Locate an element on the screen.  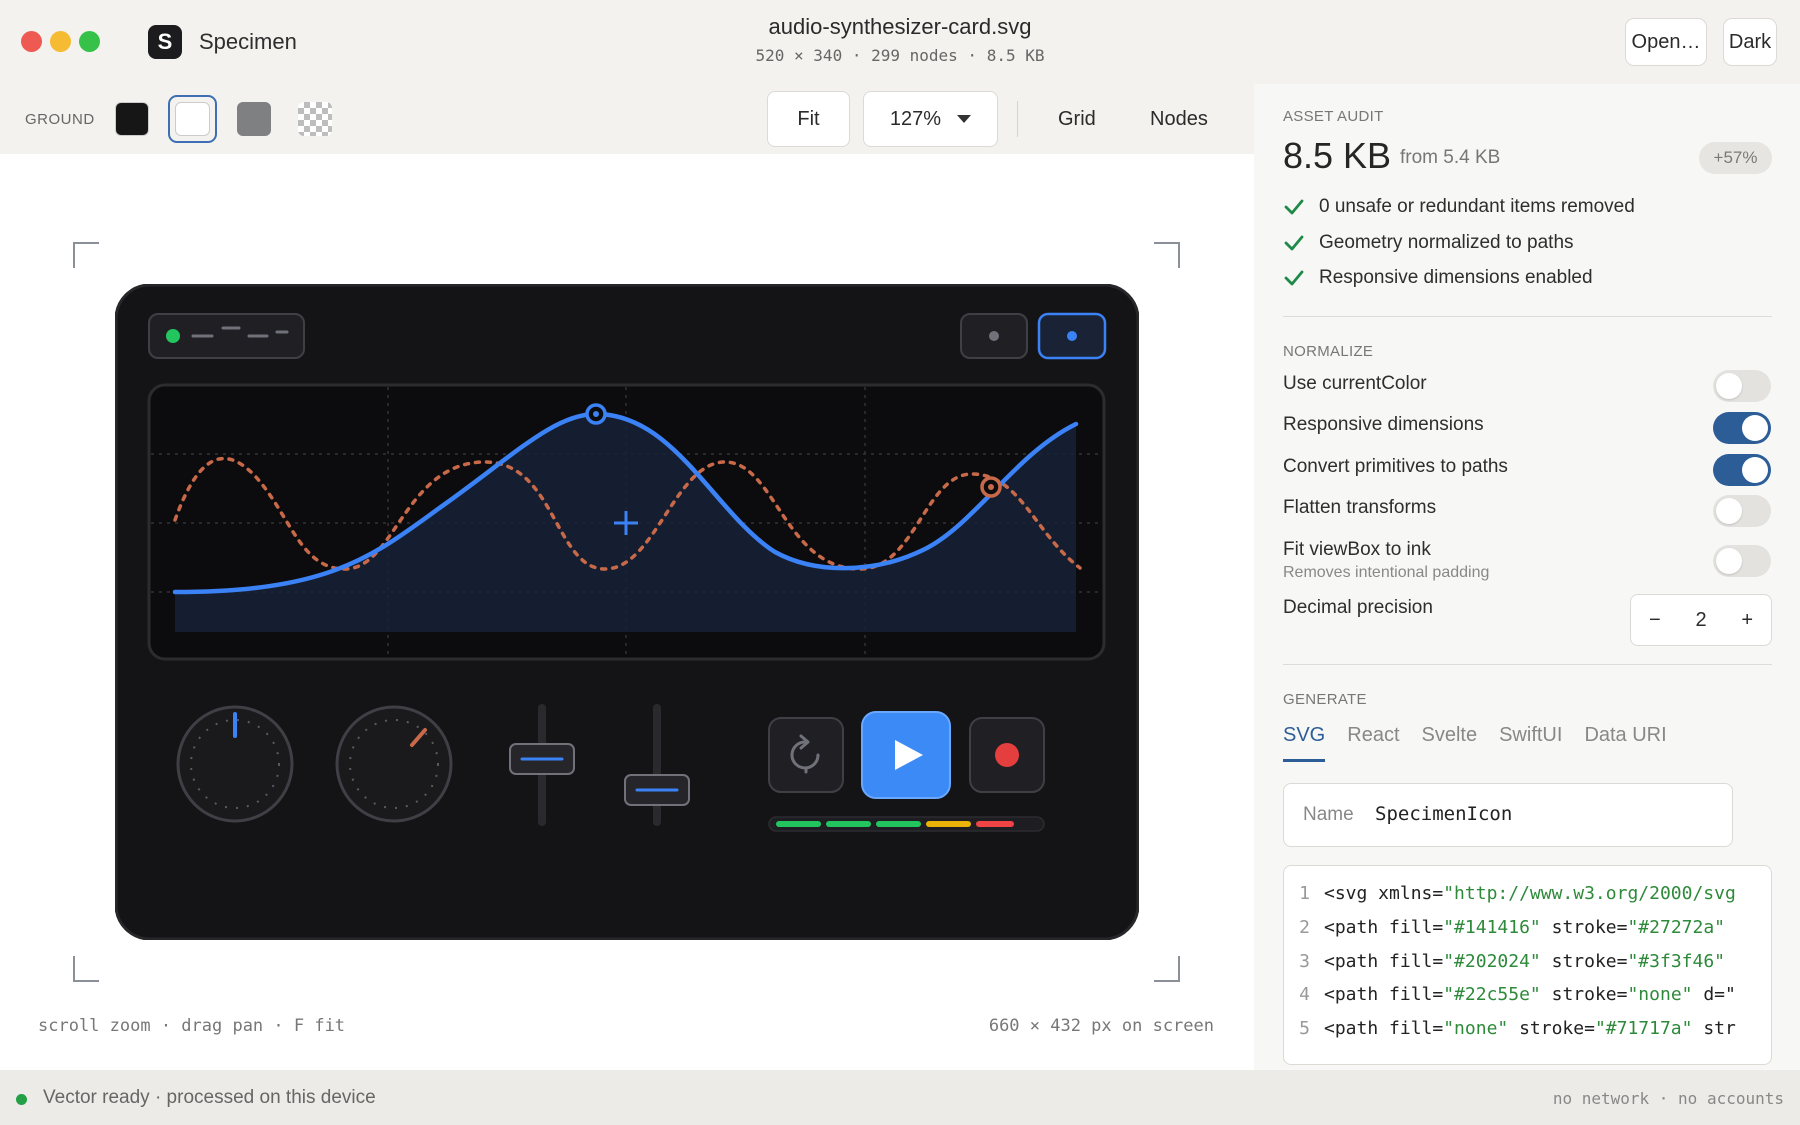
line-number: 4 is located at coordinates (1304, 994).